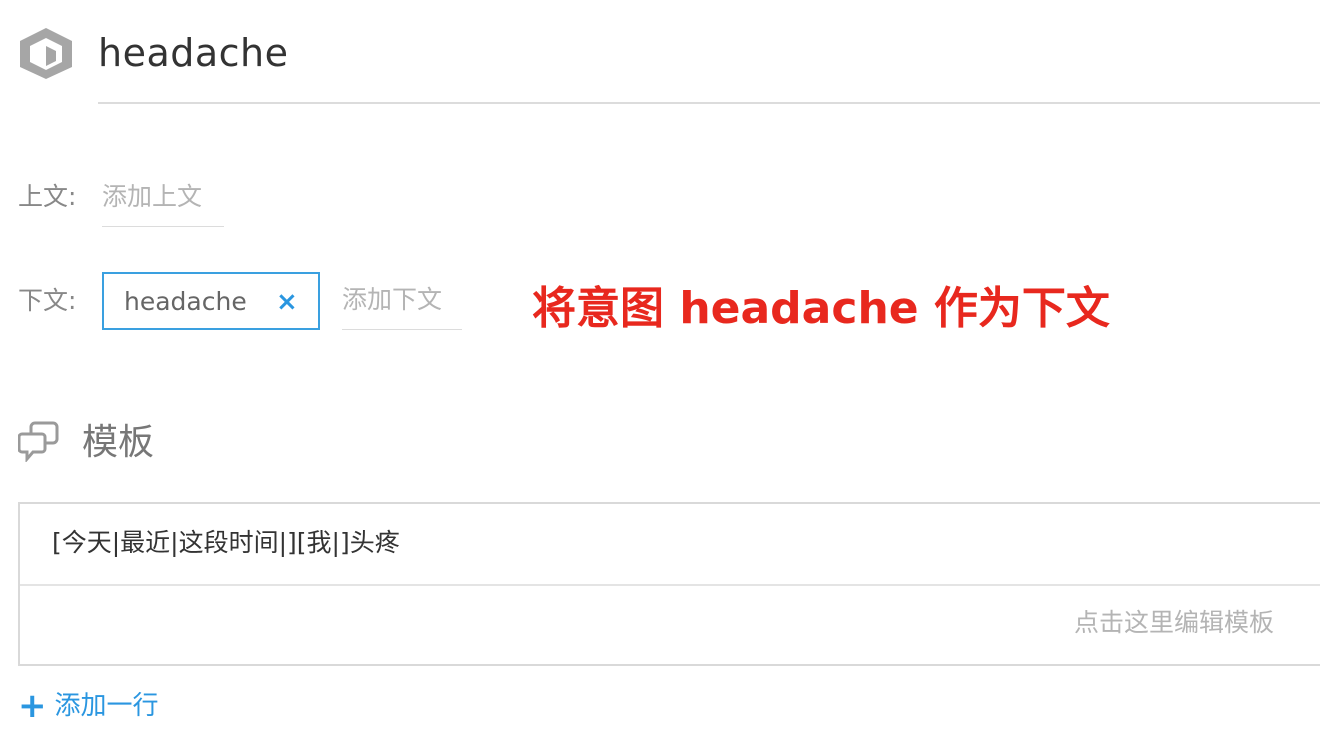 The width and height of the screenshot is (1320, 744). I want to click on title-divider, so click(709, 103).